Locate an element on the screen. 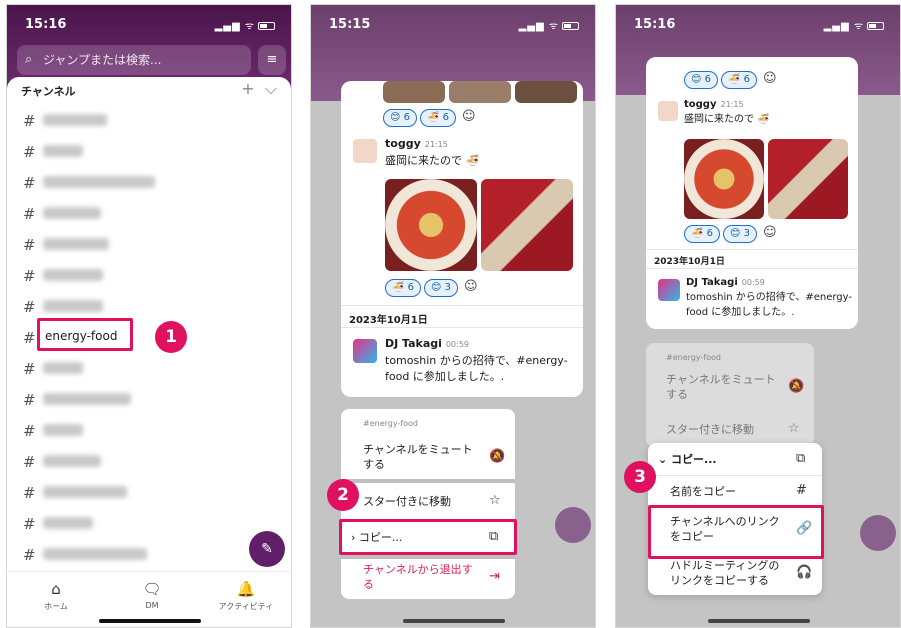  hash-icon: # is located at coordinates (801, 490).